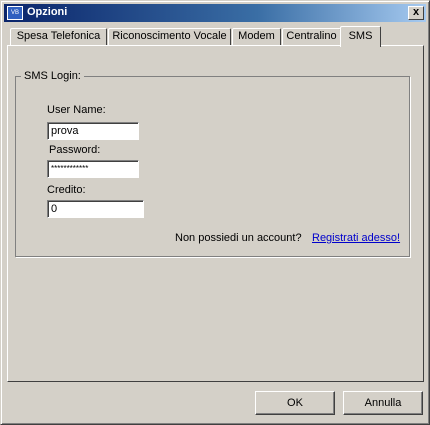 This screenshot has height=425, width=430. Describe the element at coordinates (76, 110) in the screenshot. I see `username-label: User Name:` at that location.